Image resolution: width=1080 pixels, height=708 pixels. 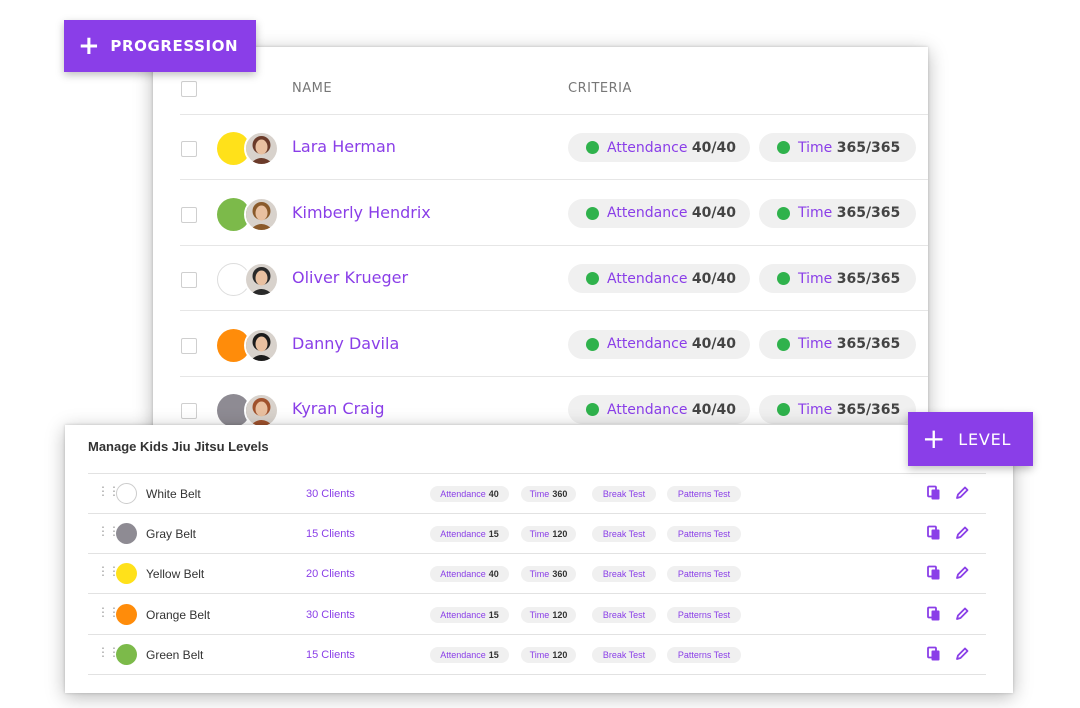 What do you see at coordinates (175, 574) in the screenshot?
I see `level-name: Yellow Belt` at bounding box center [175, 574].